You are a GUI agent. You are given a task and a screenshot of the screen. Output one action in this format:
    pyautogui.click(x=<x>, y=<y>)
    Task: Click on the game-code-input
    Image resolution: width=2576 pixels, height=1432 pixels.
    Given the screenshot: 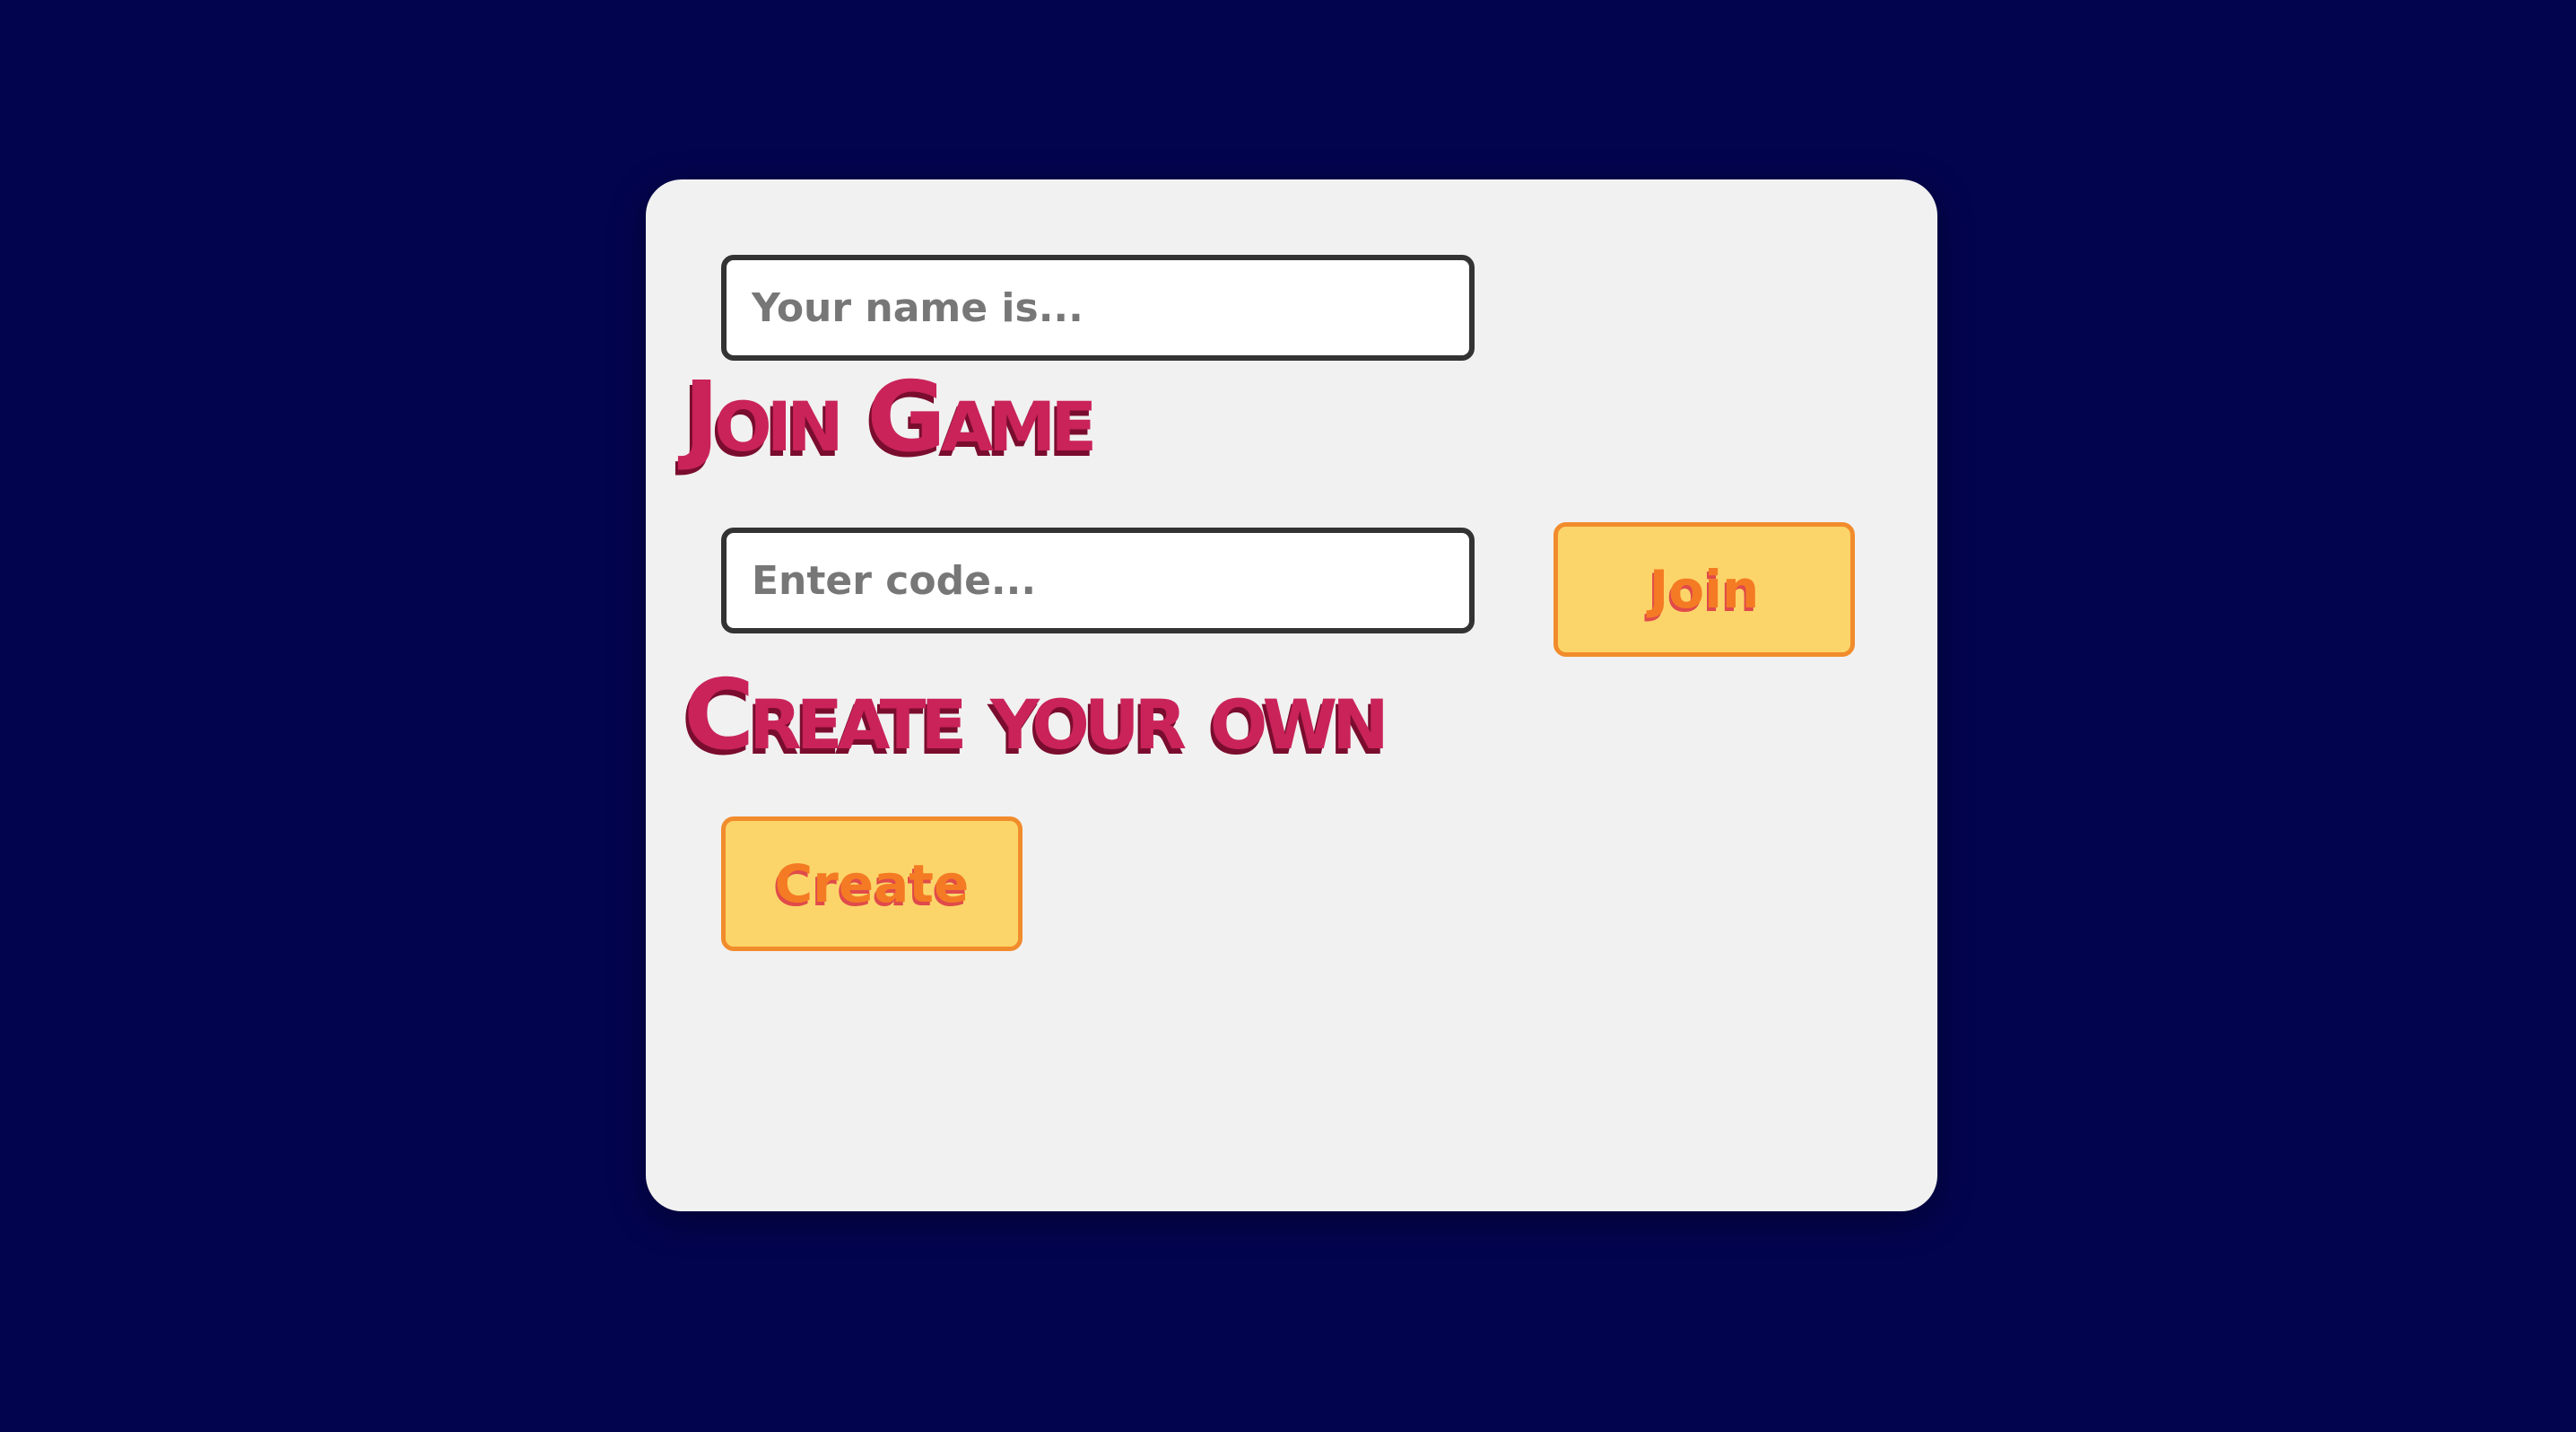 What is the action you would take?
    pyautogui.click(x=1098, y=580)
    